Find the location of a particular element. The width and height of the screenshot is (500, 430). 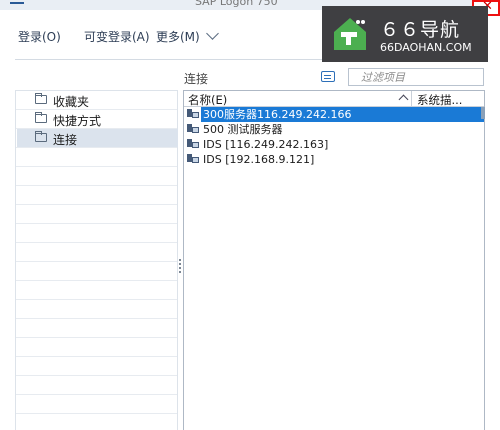

connections-label: 连接 is located at coordinates (196, 79).